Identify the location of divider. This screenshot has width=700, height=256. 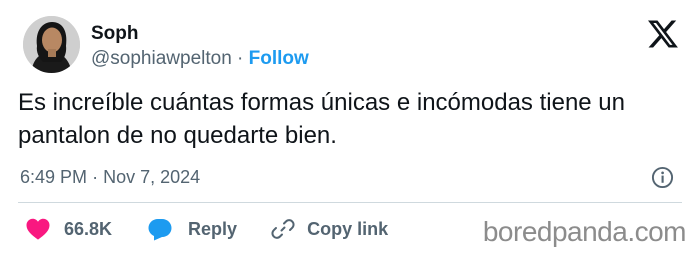
(350, 202).